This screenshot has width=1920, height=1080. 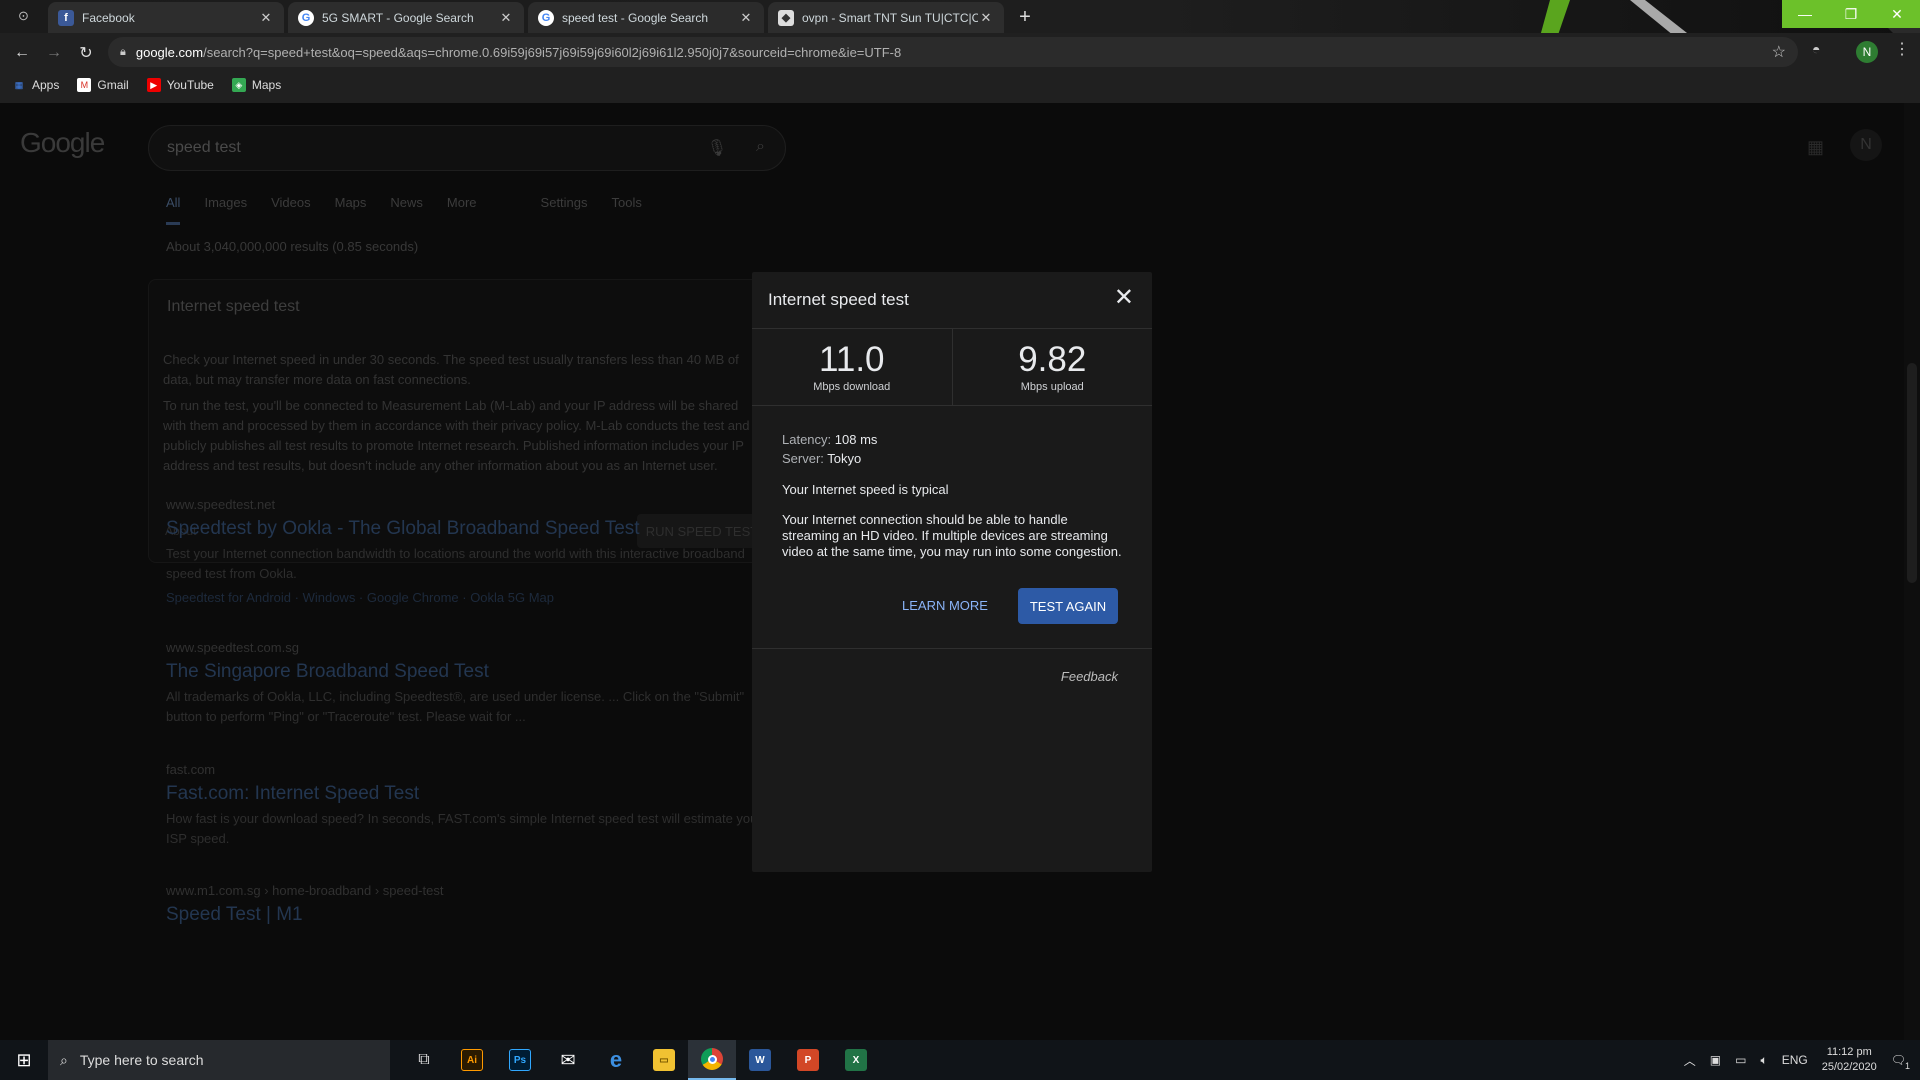 What do you see at coordinates (808, 1060) in the screenshot?
I see `powerpoint-icon: P` at bounding box center [808, 1060].